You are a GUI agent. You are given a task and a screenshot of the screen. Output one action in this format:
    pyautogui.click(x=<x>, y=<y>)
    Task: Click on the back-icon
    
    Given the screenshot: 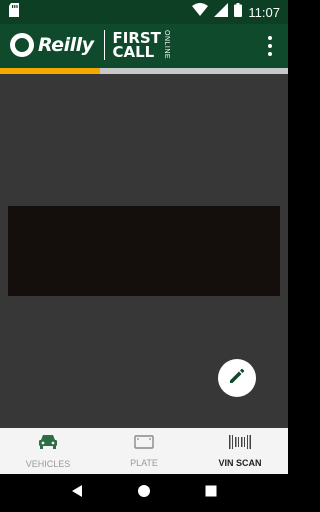 What is the action you would take?
    pyautogui.click(x=77, y=493)
    